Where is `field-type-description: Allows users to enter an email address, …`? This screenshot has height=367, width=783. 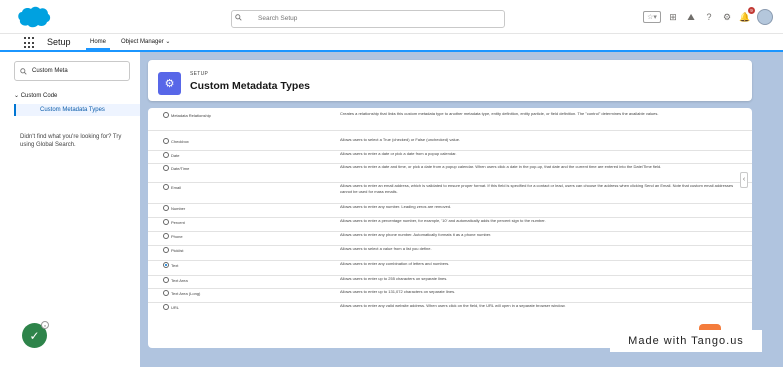
field-type-description: Allows users to enter an email address, … is located at coordinates (537, 188).